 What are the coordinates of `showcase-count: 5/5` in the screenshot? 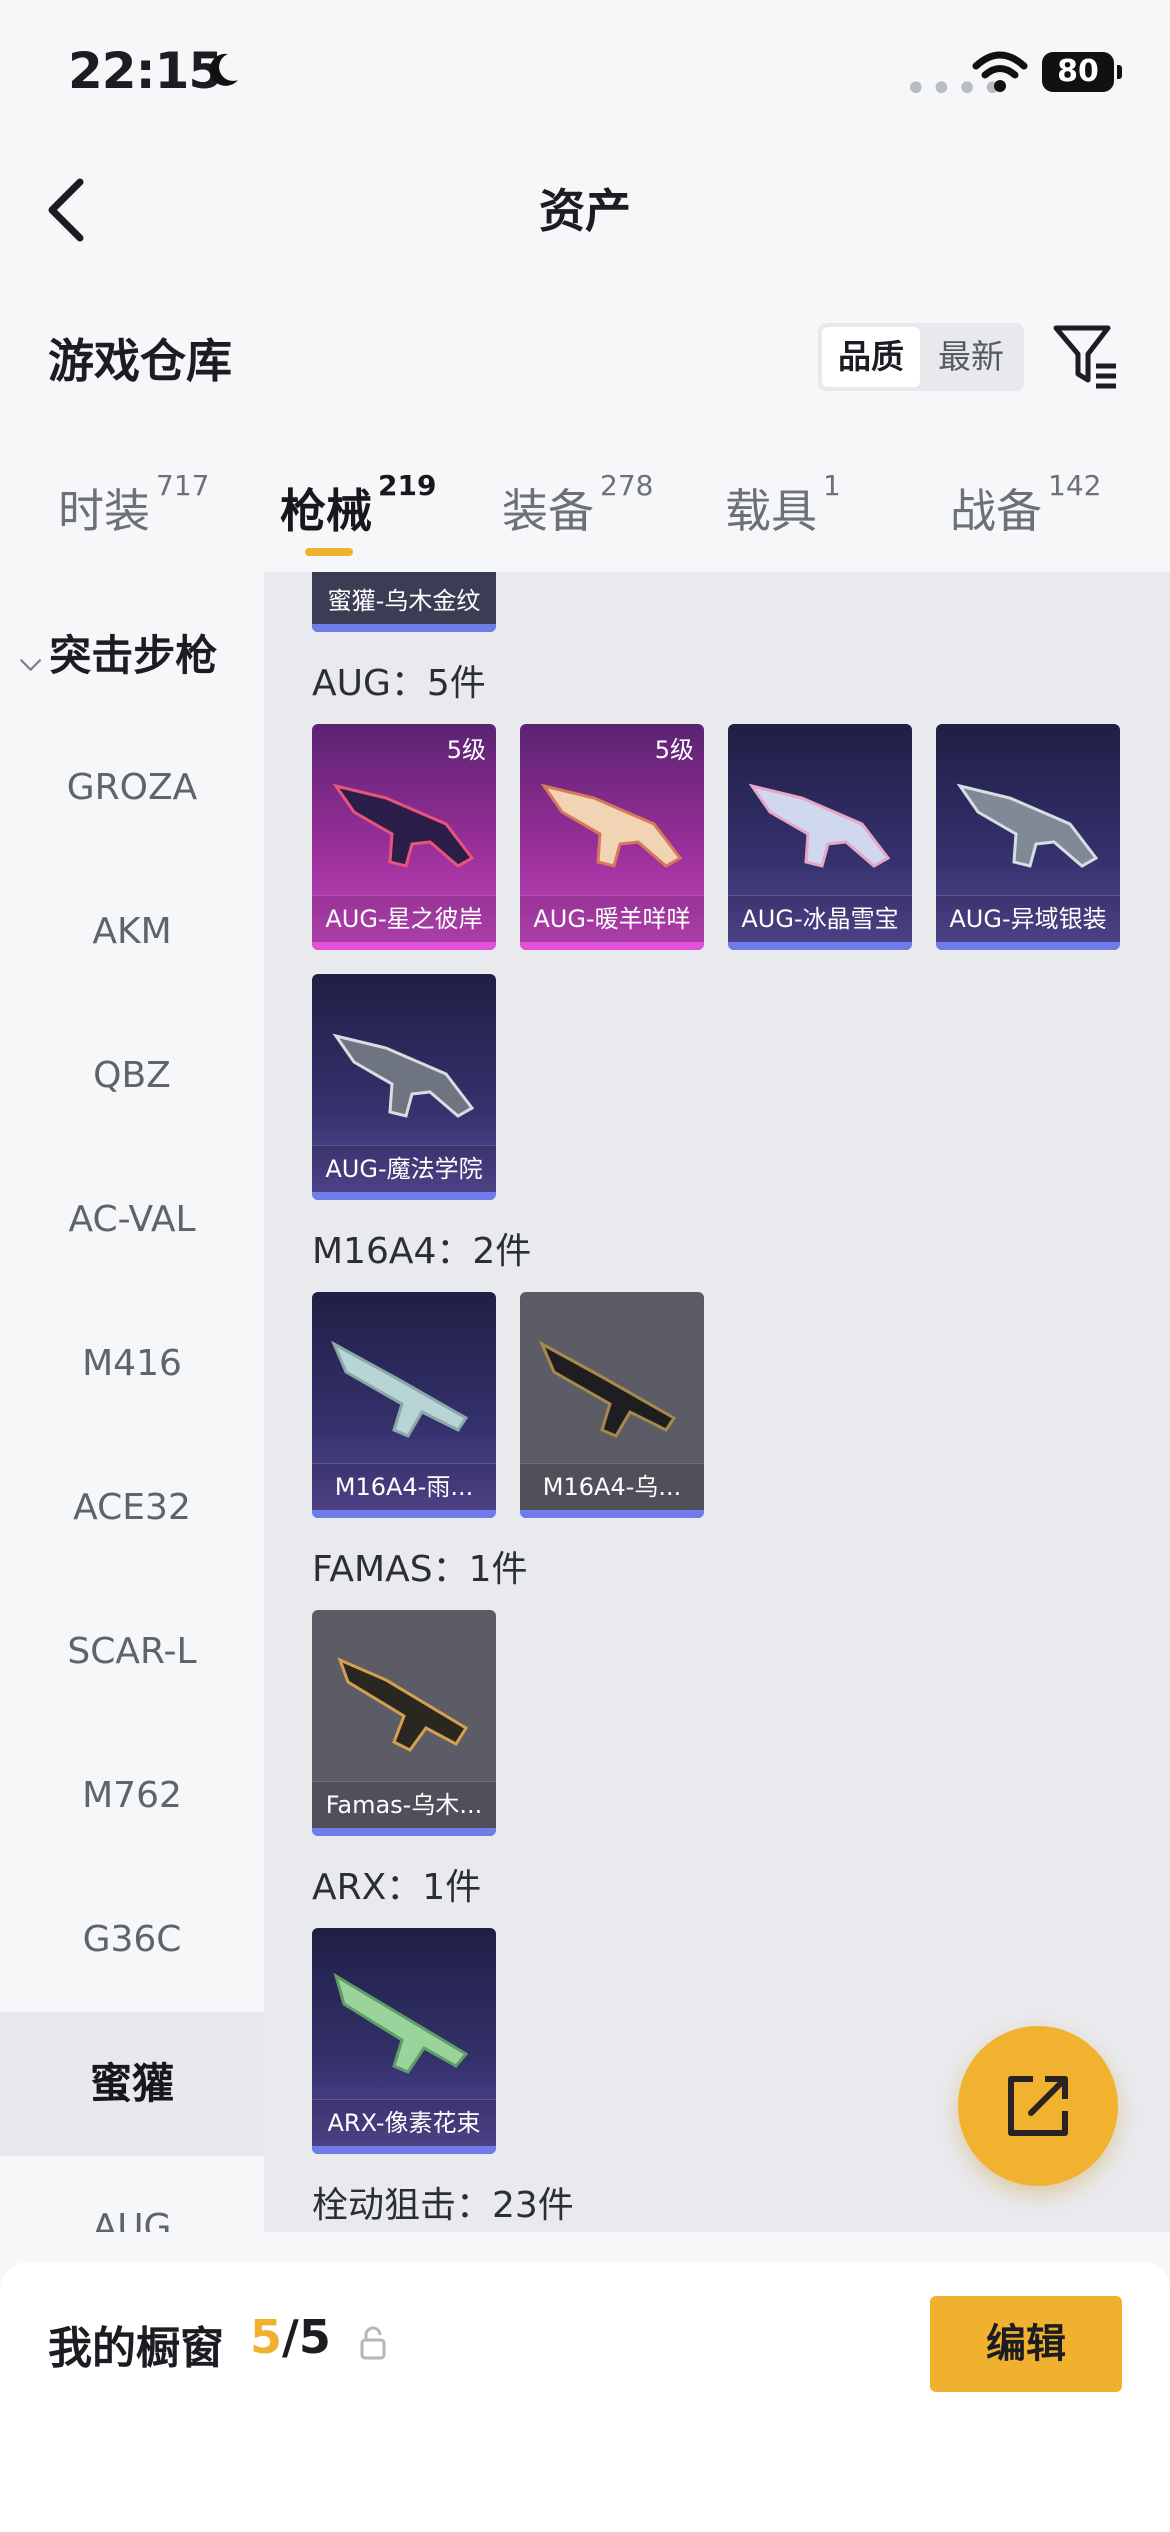 It's located at (290, 2337).